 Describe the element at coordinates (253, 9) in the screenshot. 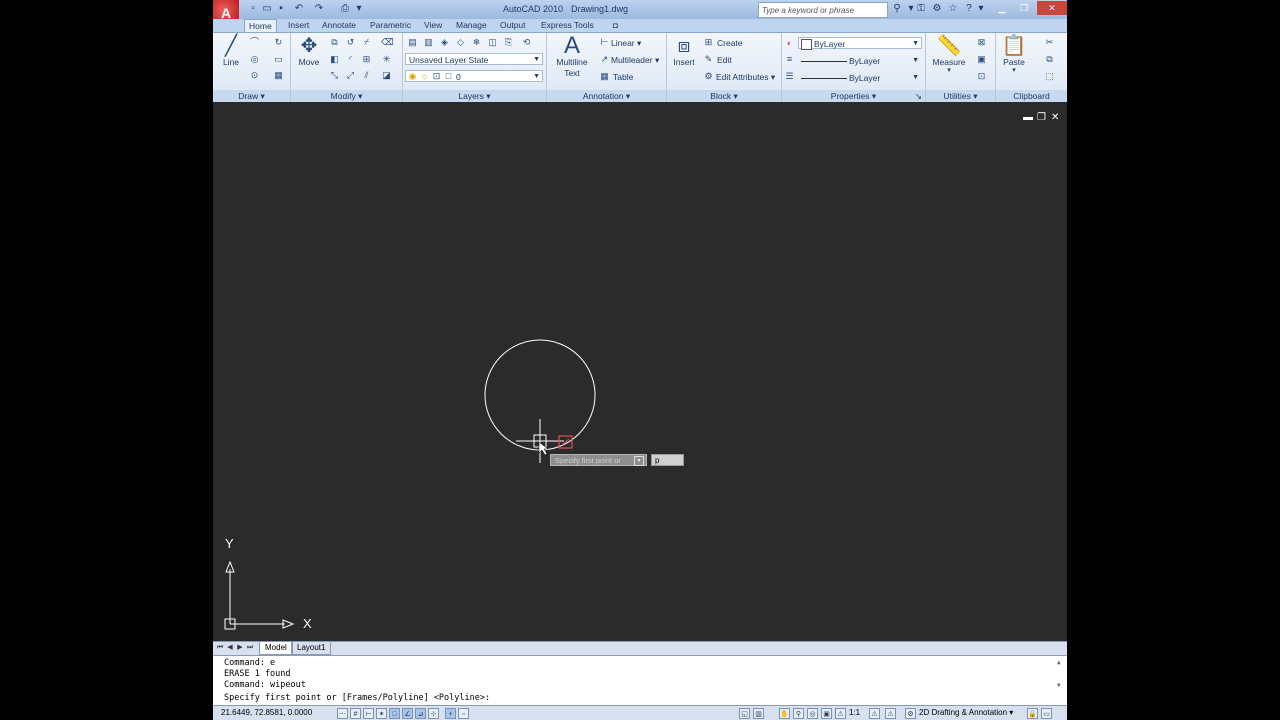

I see `new-icon: ▫` at that location.